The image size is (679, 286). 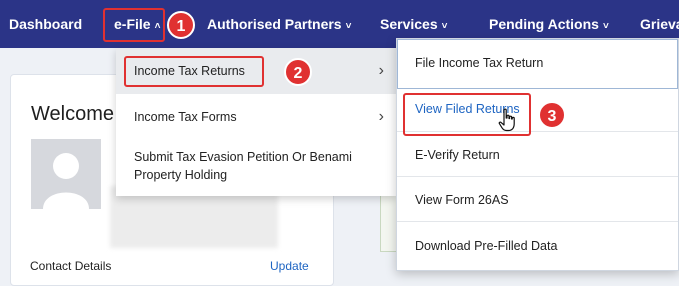 I want to click on chevron-down-icon: ˅, so click(x=348, y=26).